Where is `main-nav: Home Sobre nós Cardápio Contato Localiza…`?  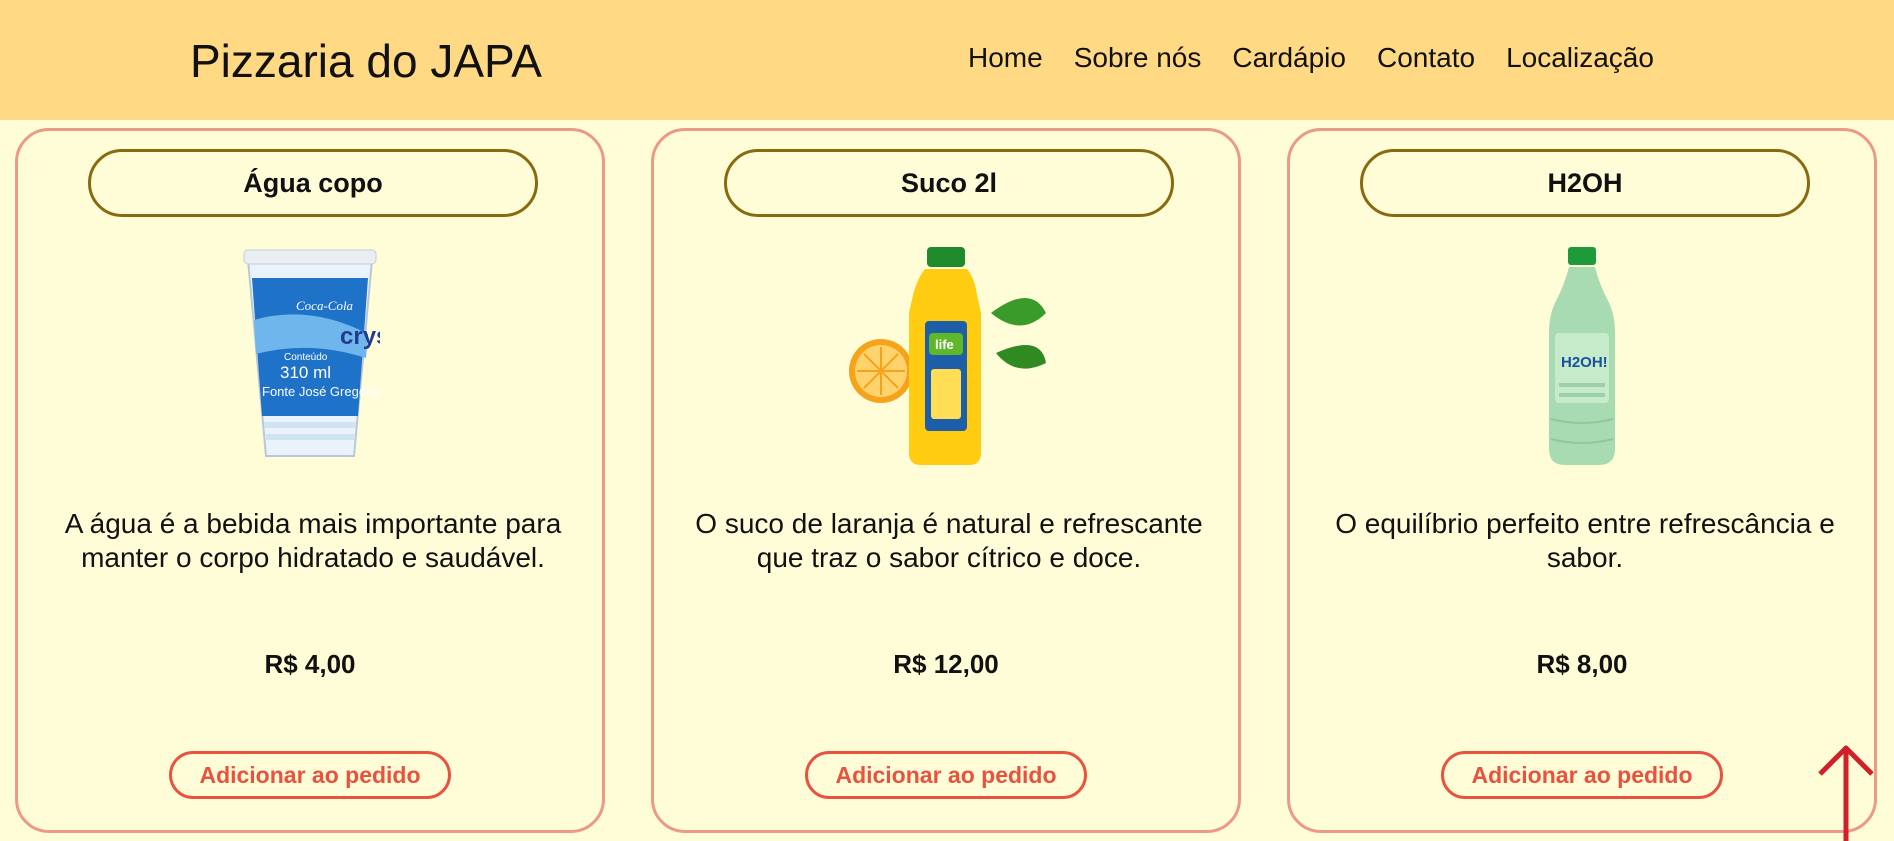 main-nav: Home Sobre nós Cardápio Contato Localiza… is located at coordinates (1311, 58).